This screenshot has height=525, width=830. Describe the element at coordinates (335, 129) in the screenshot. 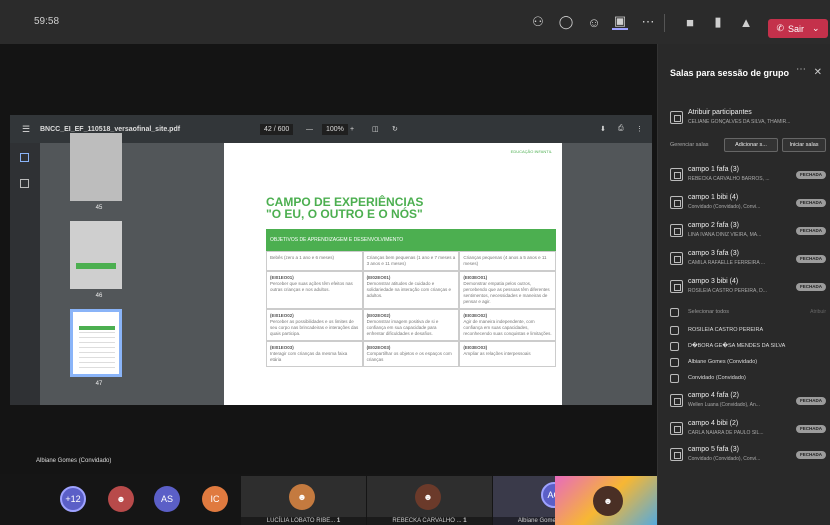

I see `zoom-level: 100%` at that location.